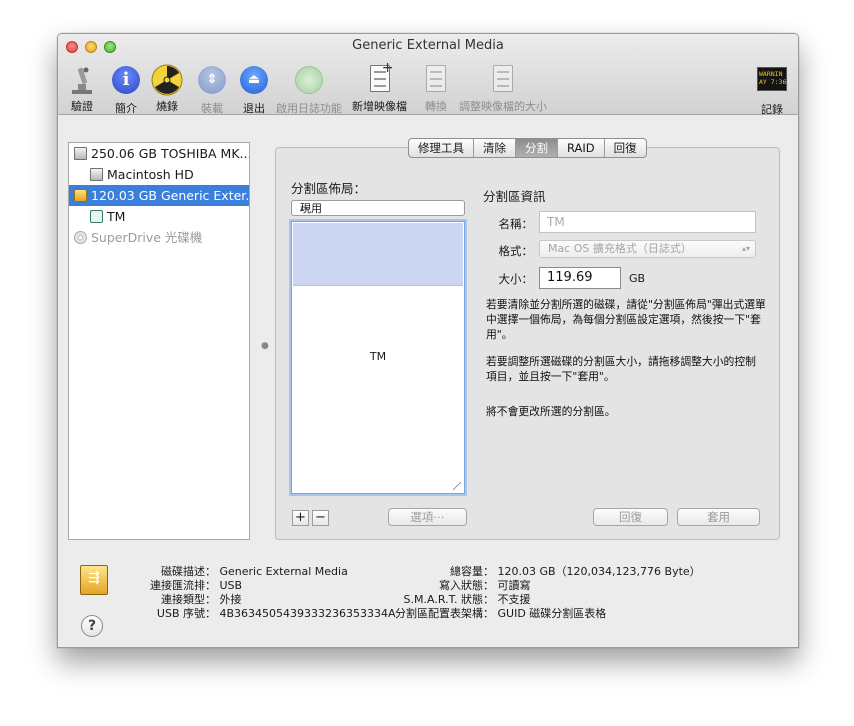 This screenshot has width=854, height=726. What do you see at coordinates (254, 82) in the screenshot?
I see `eject-icon: ⏏` at bounding box center [254, 82].